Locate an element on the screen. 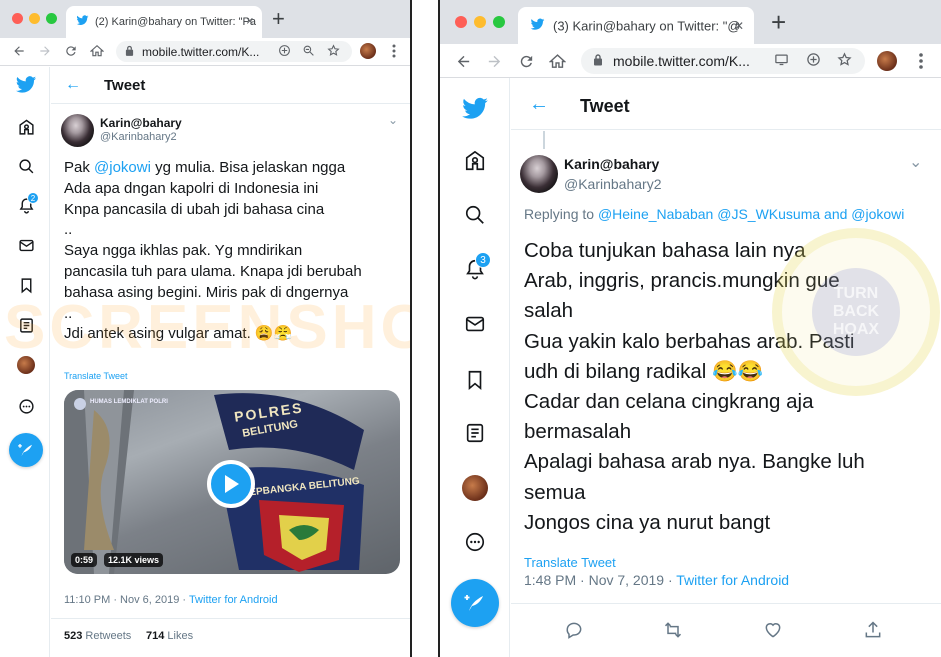 This screenshot has height=657, width=941. mention-link: @jokowi is located at coordinates (122, 167).